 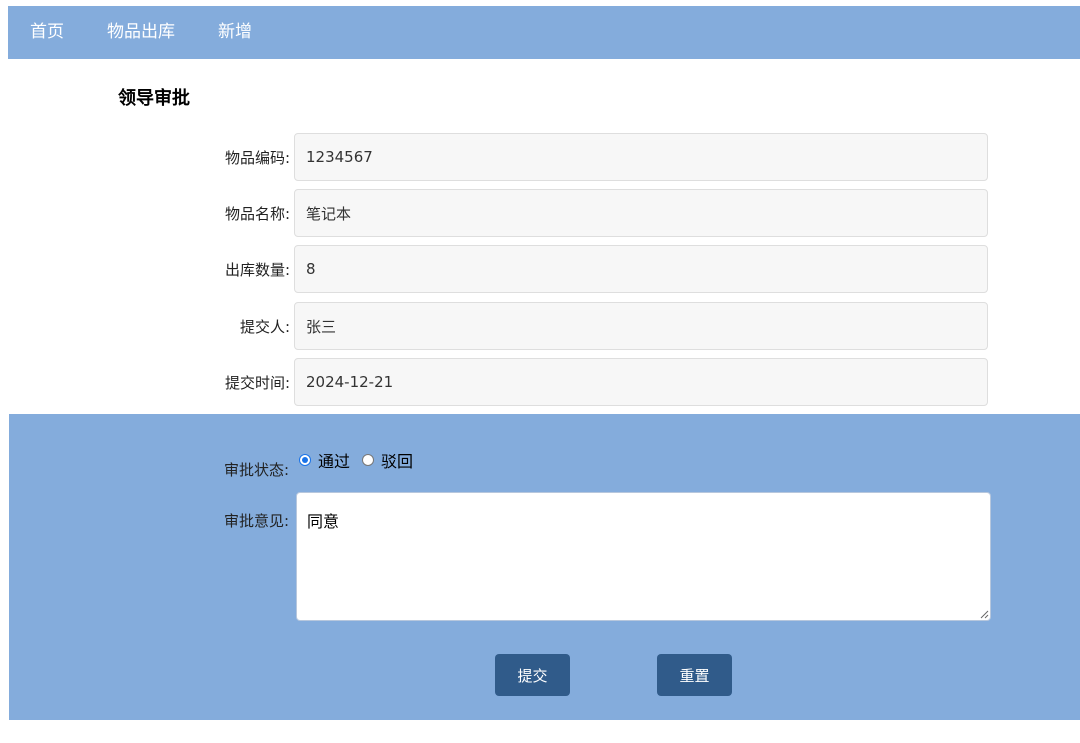 I want to click on item-code-field, so click(x=641, y=157).